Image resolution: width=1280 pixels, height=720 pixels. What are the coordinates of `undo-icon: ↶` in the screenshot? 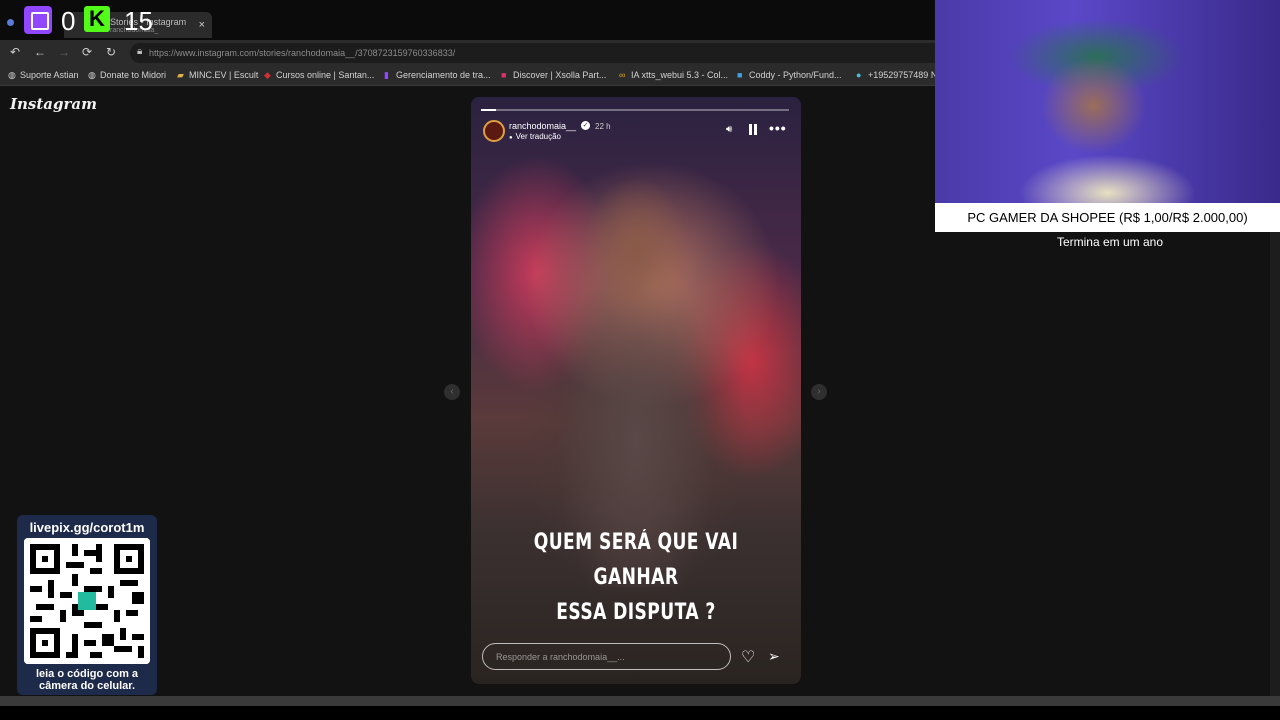 It's located at (15, 52).